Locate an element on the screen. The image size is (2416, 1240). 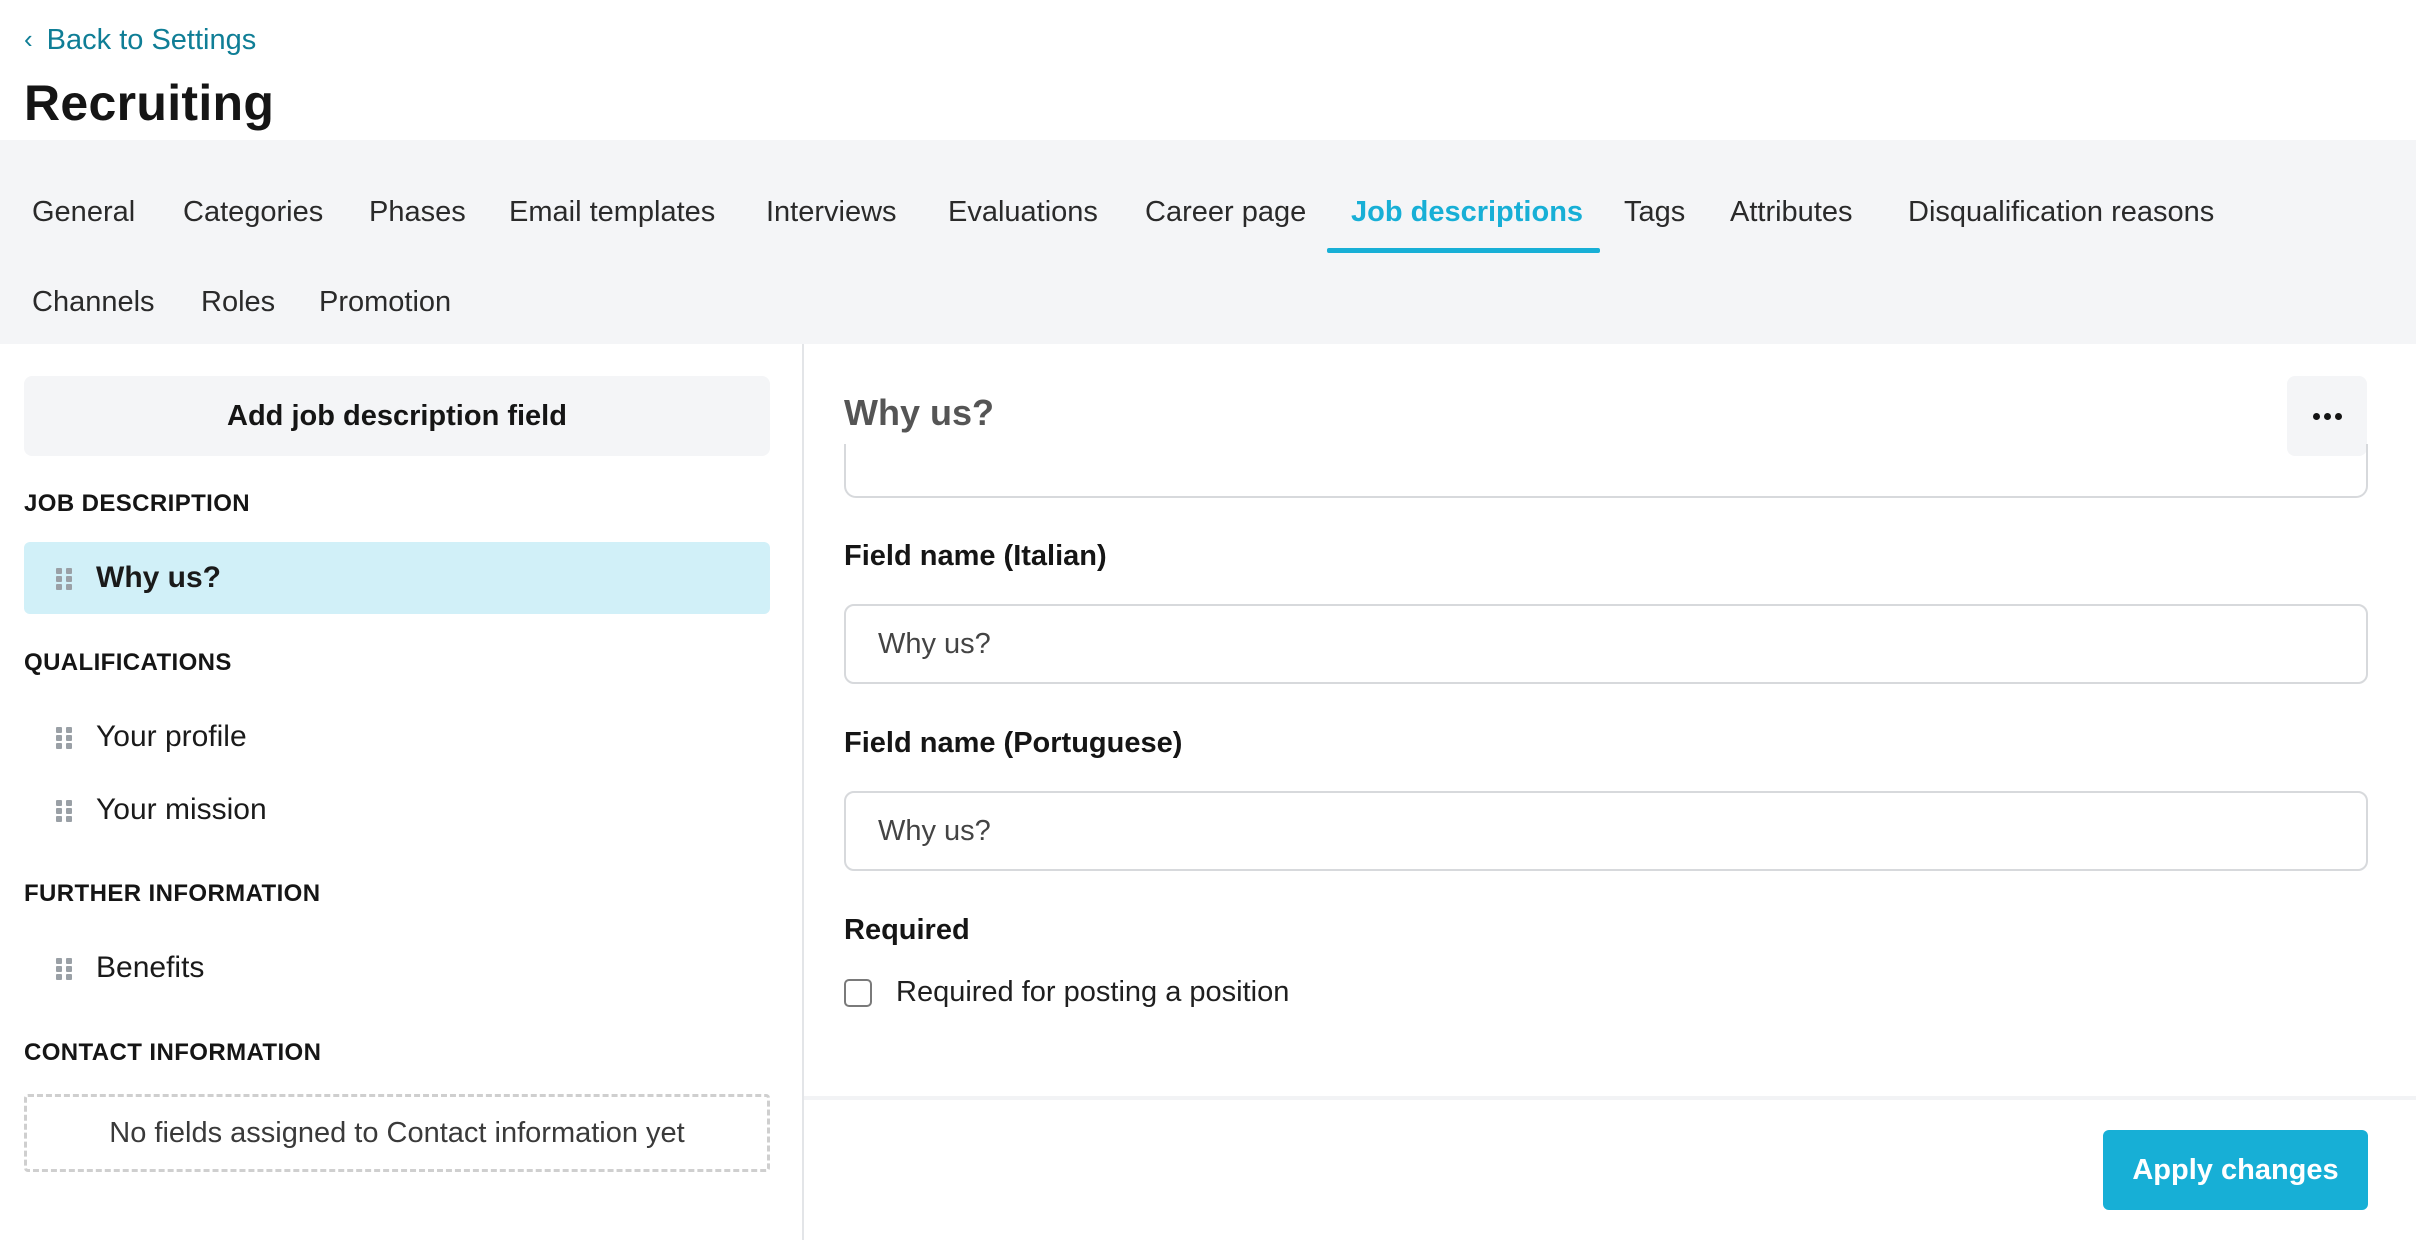
field-name-portuguese-label: Field name (Portuguese) is located at coordinates (1013, 743).